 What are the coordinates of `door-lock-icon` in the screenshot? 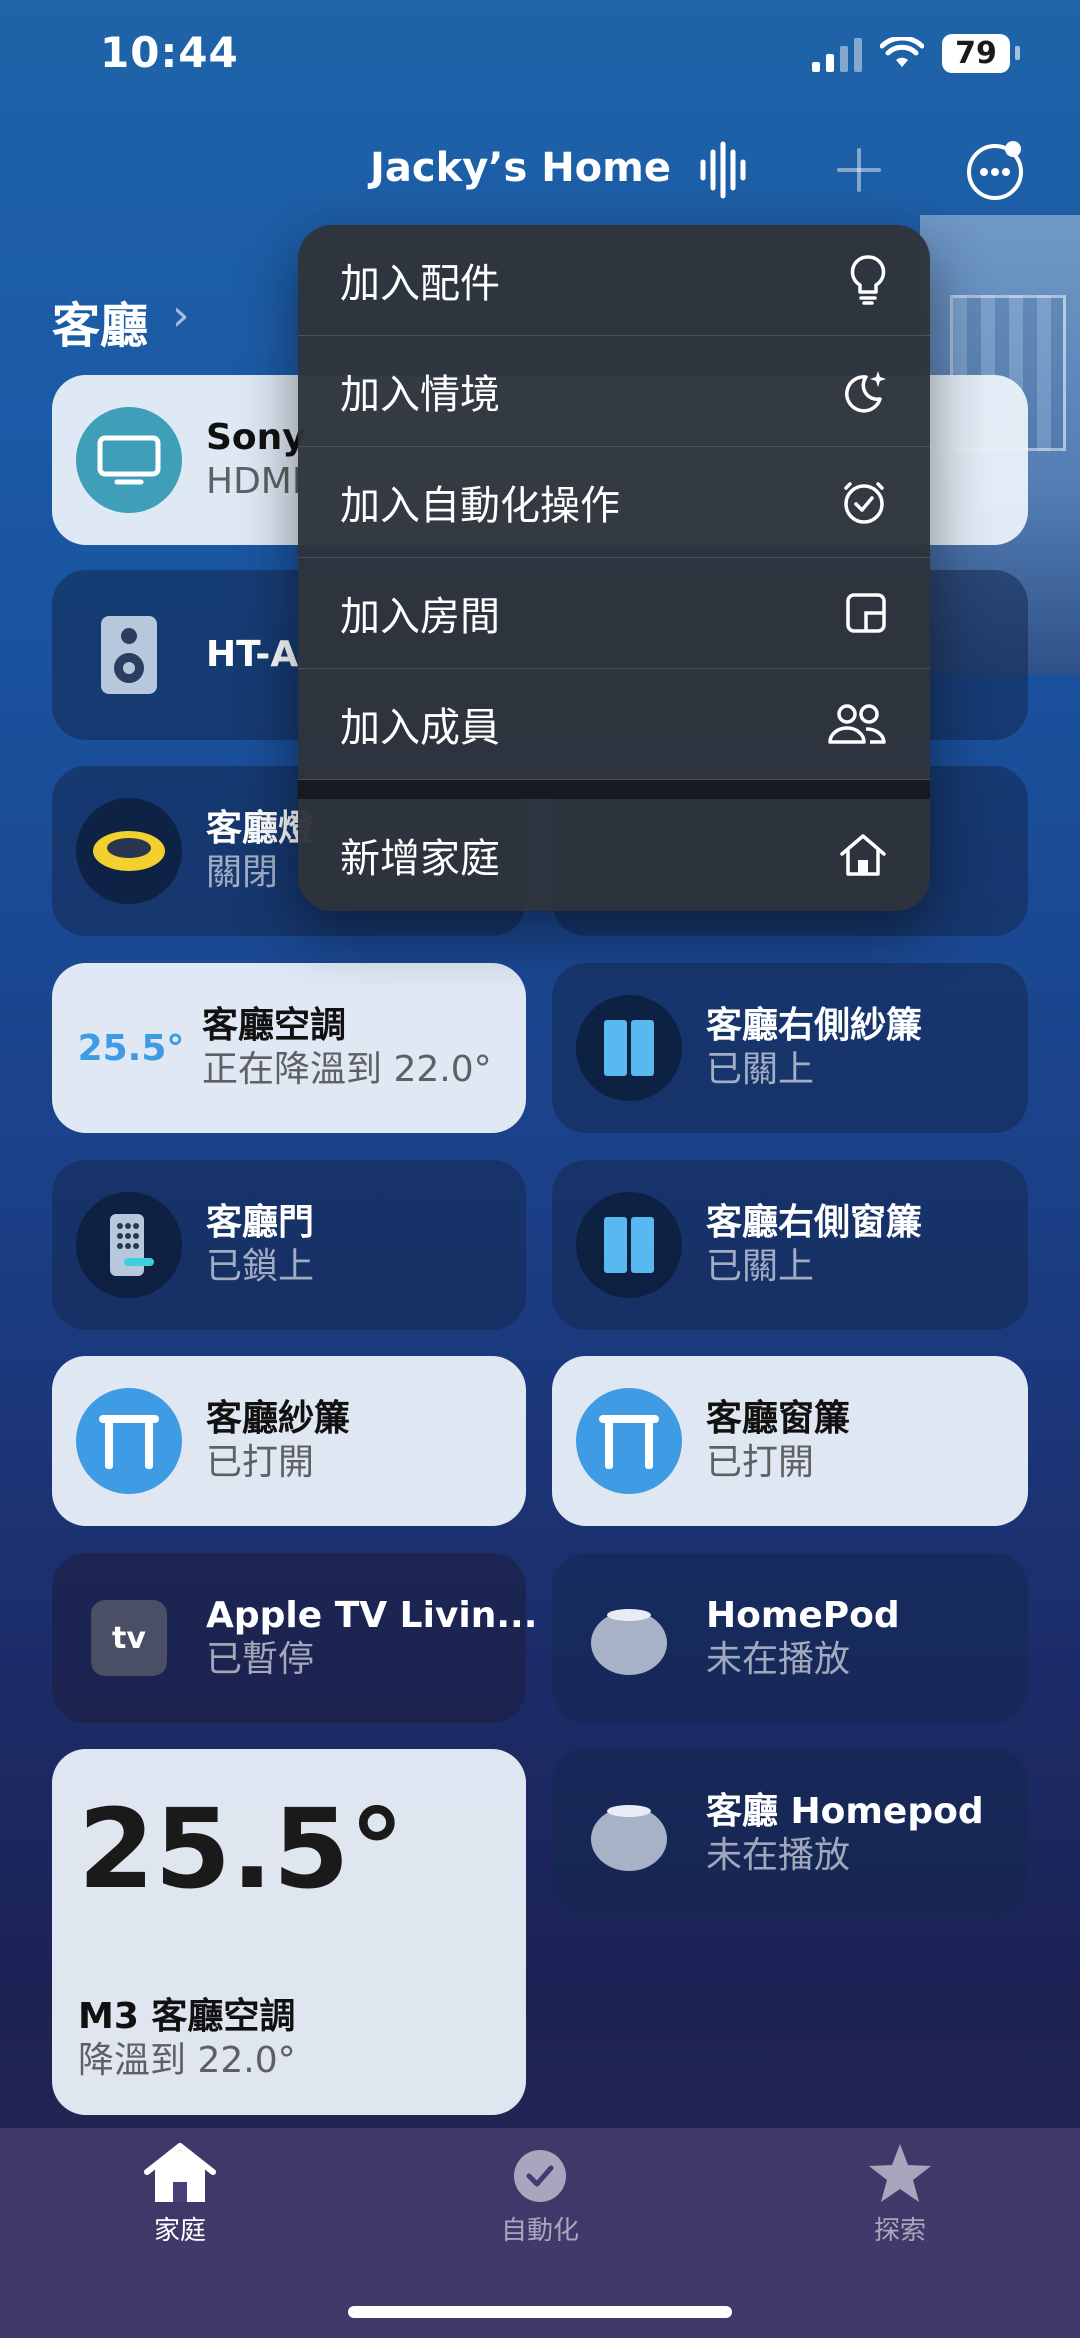 It's located at (129, 1245).